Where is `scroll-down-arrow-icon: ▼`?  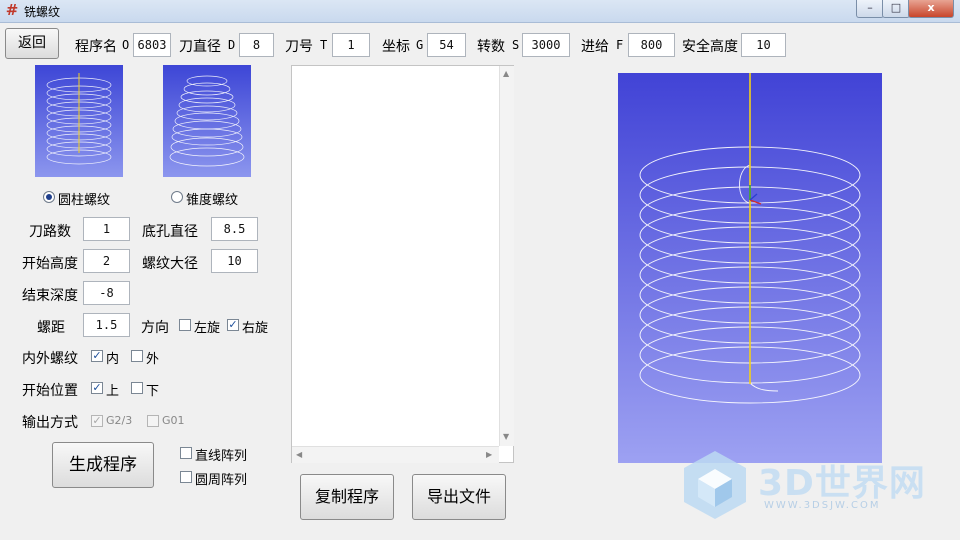
scroll-down-arrow-icon: ▼ is located at coordinates (506, 436).